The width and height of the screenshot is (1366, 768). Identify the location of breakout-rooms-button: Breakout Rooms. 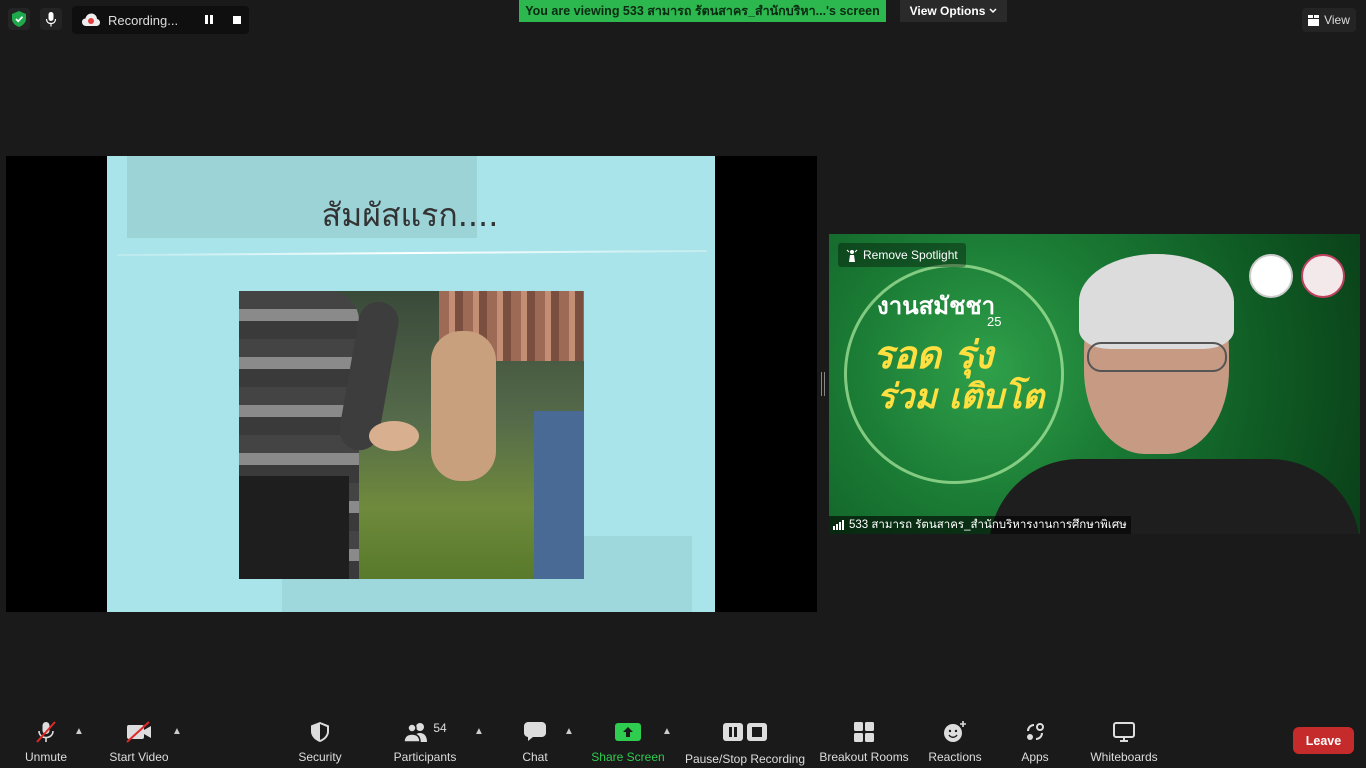
(864, 740).